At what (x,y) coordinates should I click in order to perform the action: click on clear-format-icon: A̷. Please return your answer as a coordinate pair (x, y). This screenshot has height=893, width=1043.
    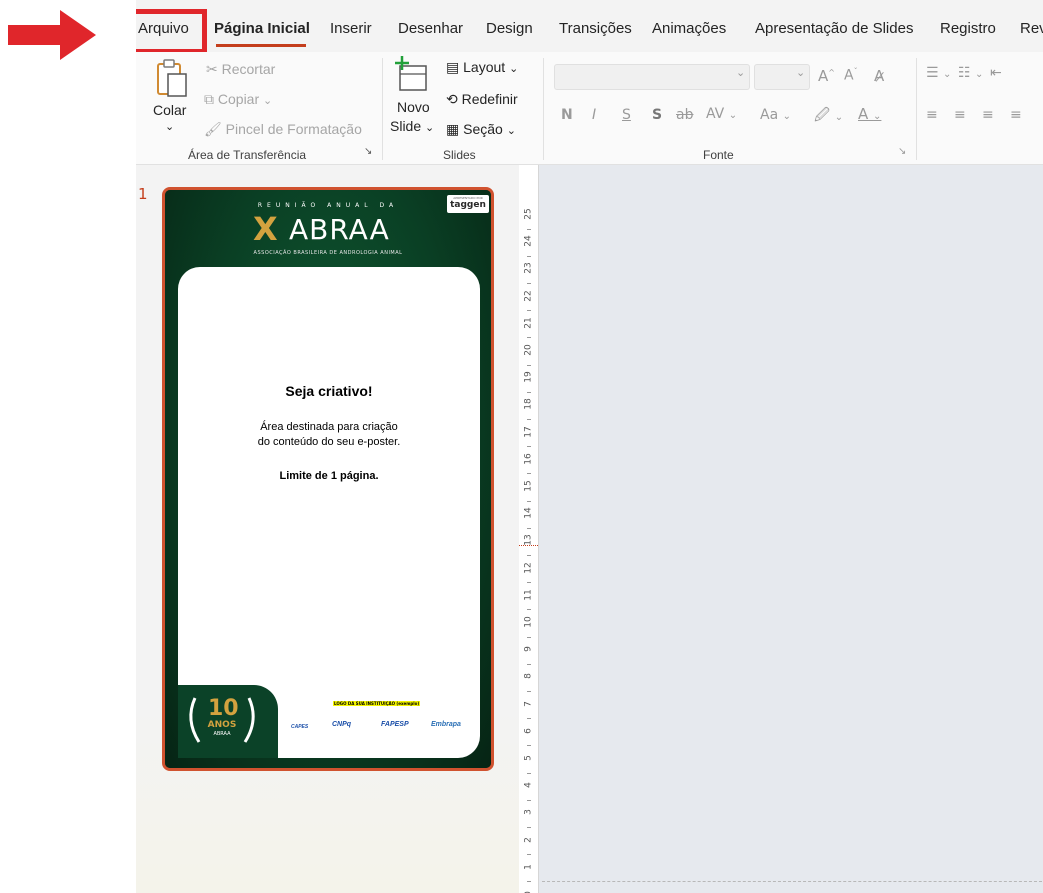
    Looking at the image, I should click on (879, 76).